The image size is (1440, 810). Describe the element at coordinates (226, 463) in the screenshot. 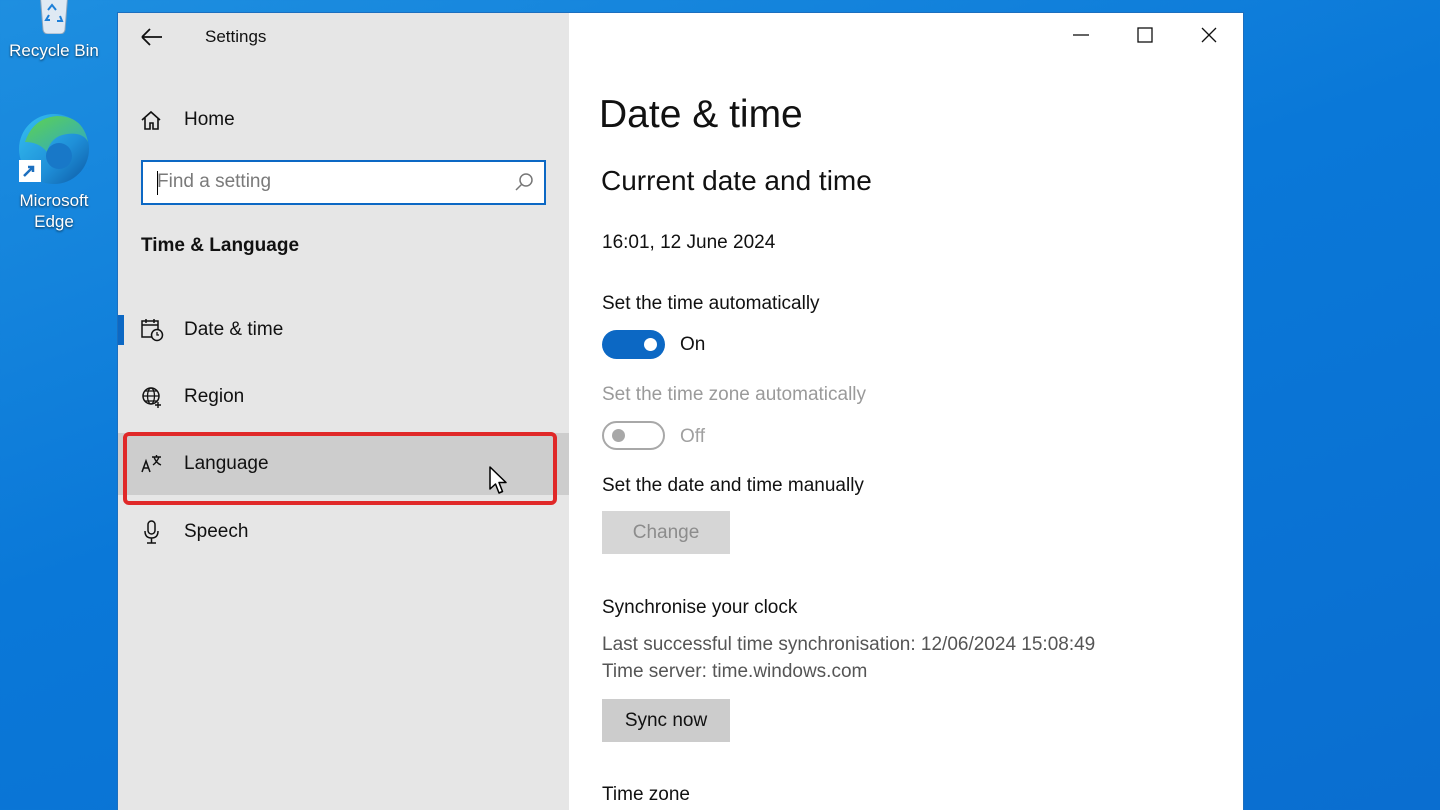

I see `sidebar-item-label: Language` at that location.